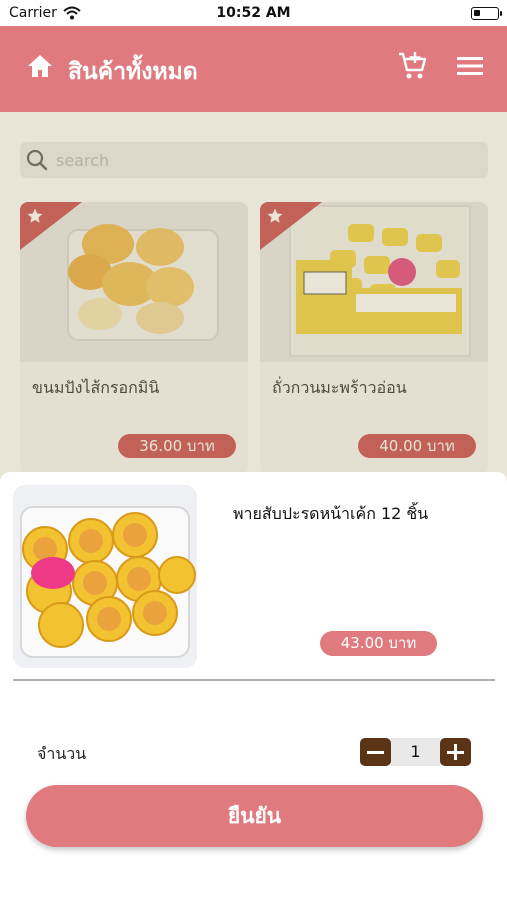 The width and height of the screenshot is (507, 900). What do you see at coordinates (470, 66) in the screenshot?
I see `menu-icon` at bounding box center [470, 66].